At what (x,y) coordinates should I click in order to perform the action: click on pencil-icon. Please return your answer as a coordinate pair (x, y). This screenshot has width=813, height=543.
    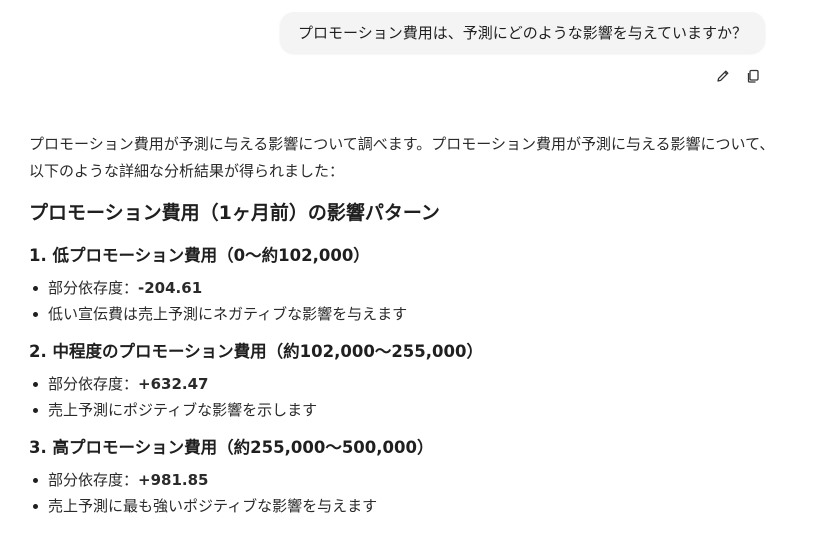
    Looking at the image, I should click on (723, 76).